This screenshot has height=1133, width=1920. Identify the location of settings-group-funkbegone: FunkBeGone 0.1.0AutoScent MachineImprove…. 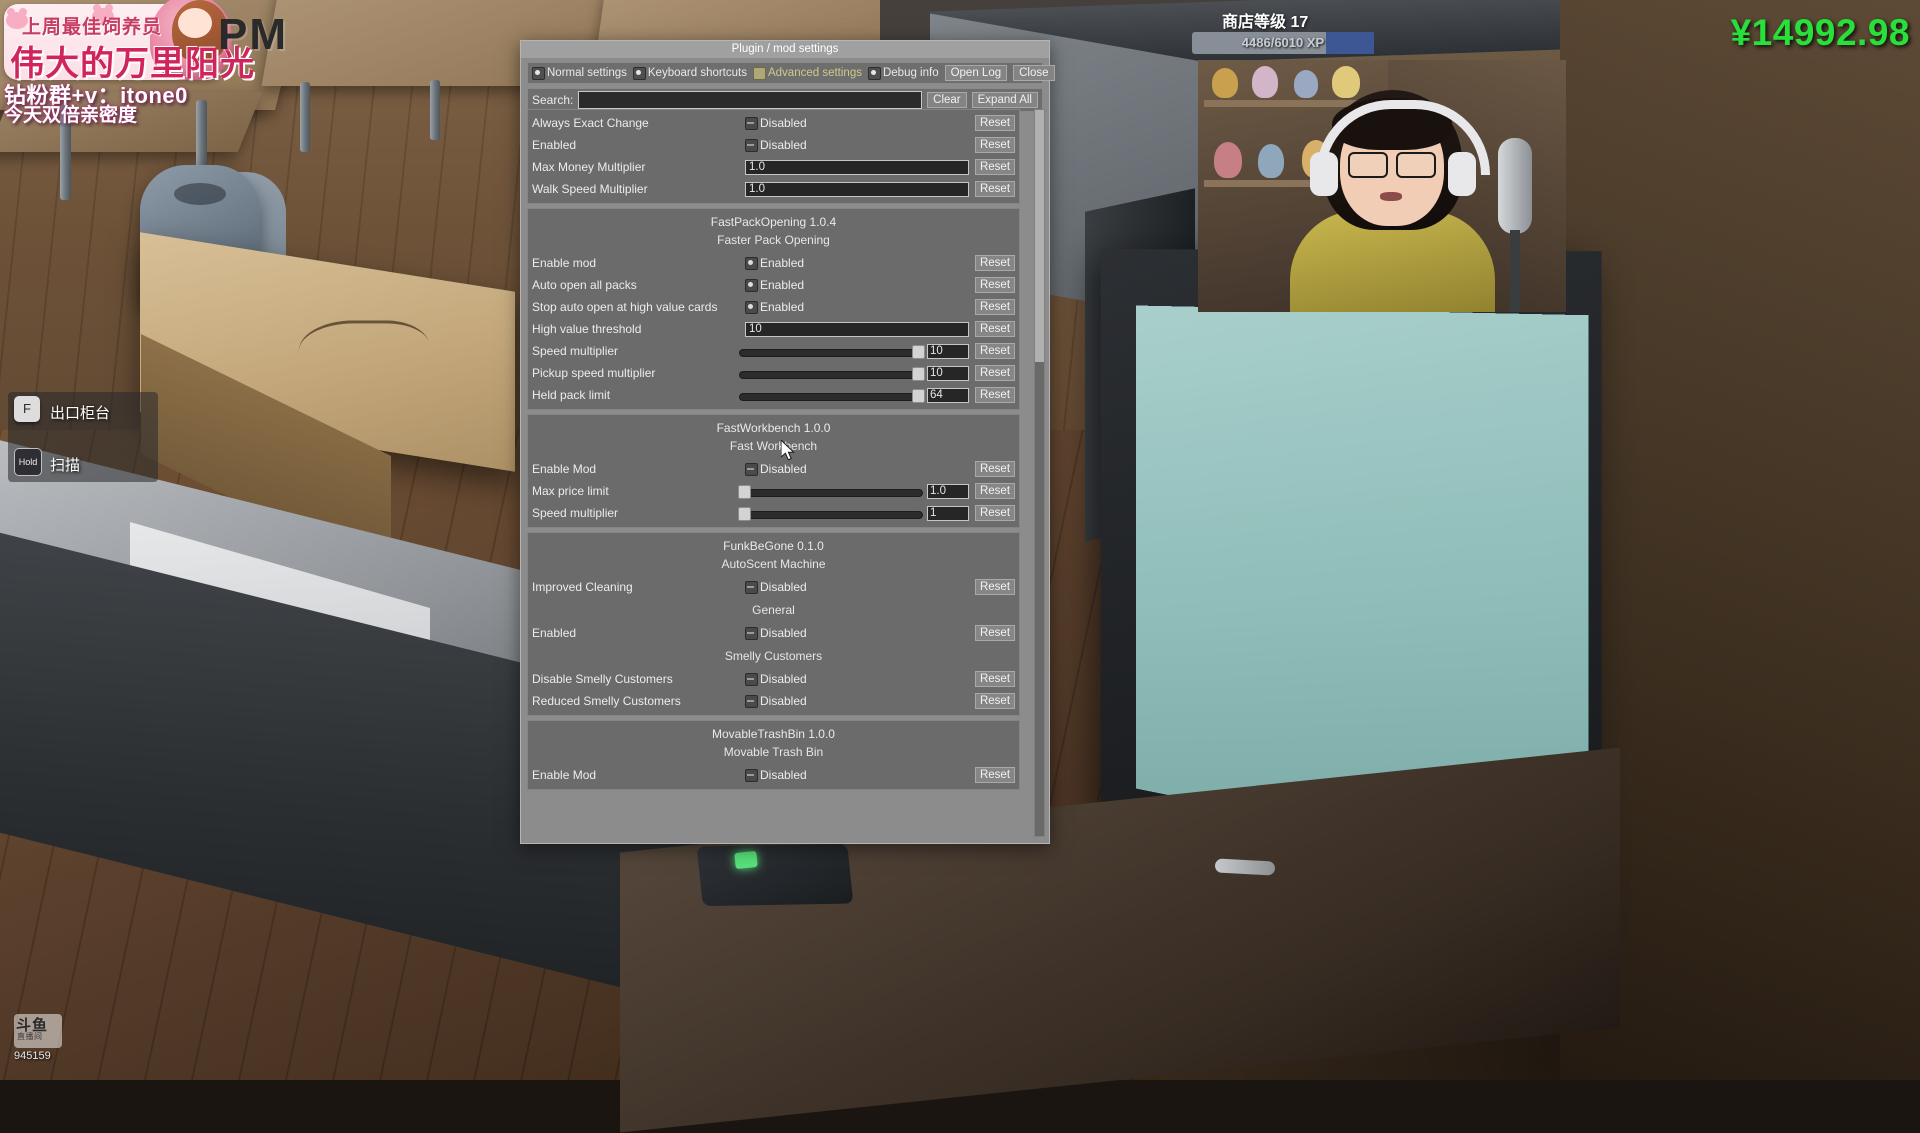
(773, 624).